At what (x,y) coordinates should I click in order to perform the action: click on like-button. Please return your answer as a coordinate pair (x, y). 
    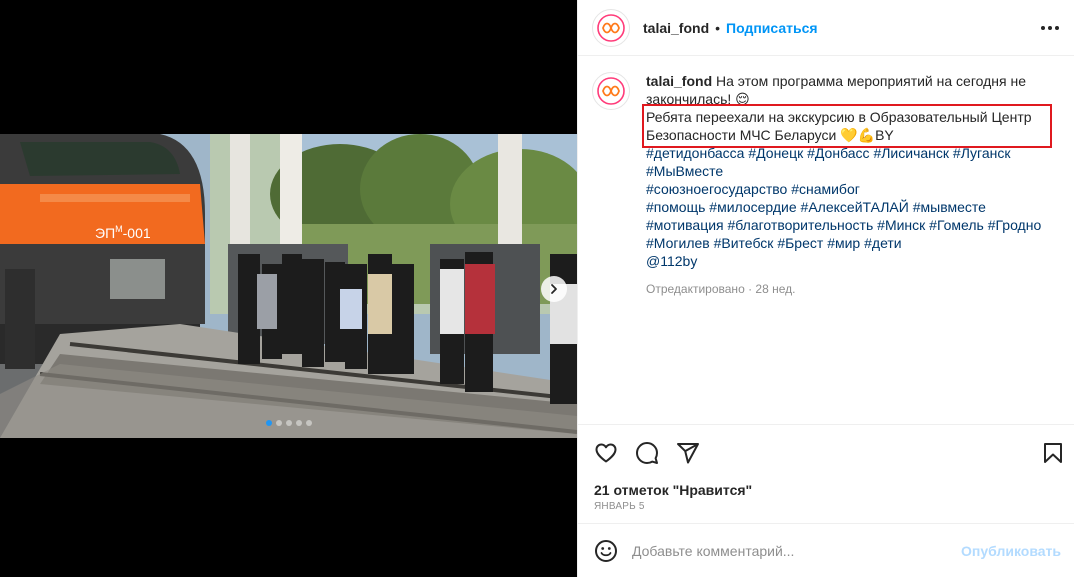
    Looking at the image, I should click on (606, 455).